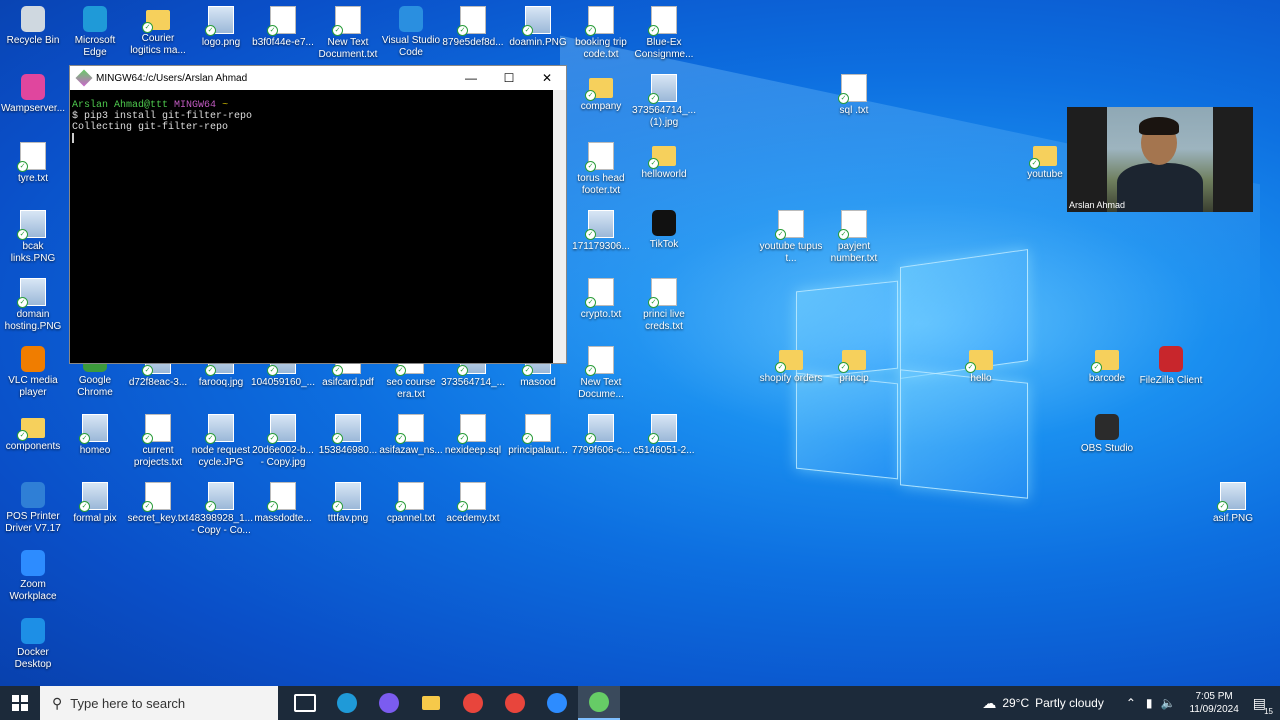  What do you see at coordinates (33, 576) in the screenshot?
I see `desktop-icon: Zoom Workplace` at bounding box center [33, 576].